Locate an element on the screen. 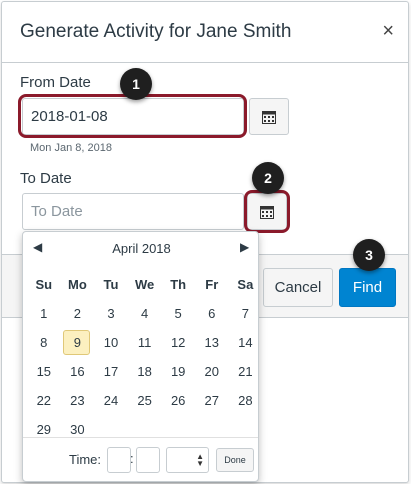 Image resolution: width=411 pixels, height=484 pixels. calendar-week-row: 1 2 3 4 5 6 7 is located at coordinates (145, 313).